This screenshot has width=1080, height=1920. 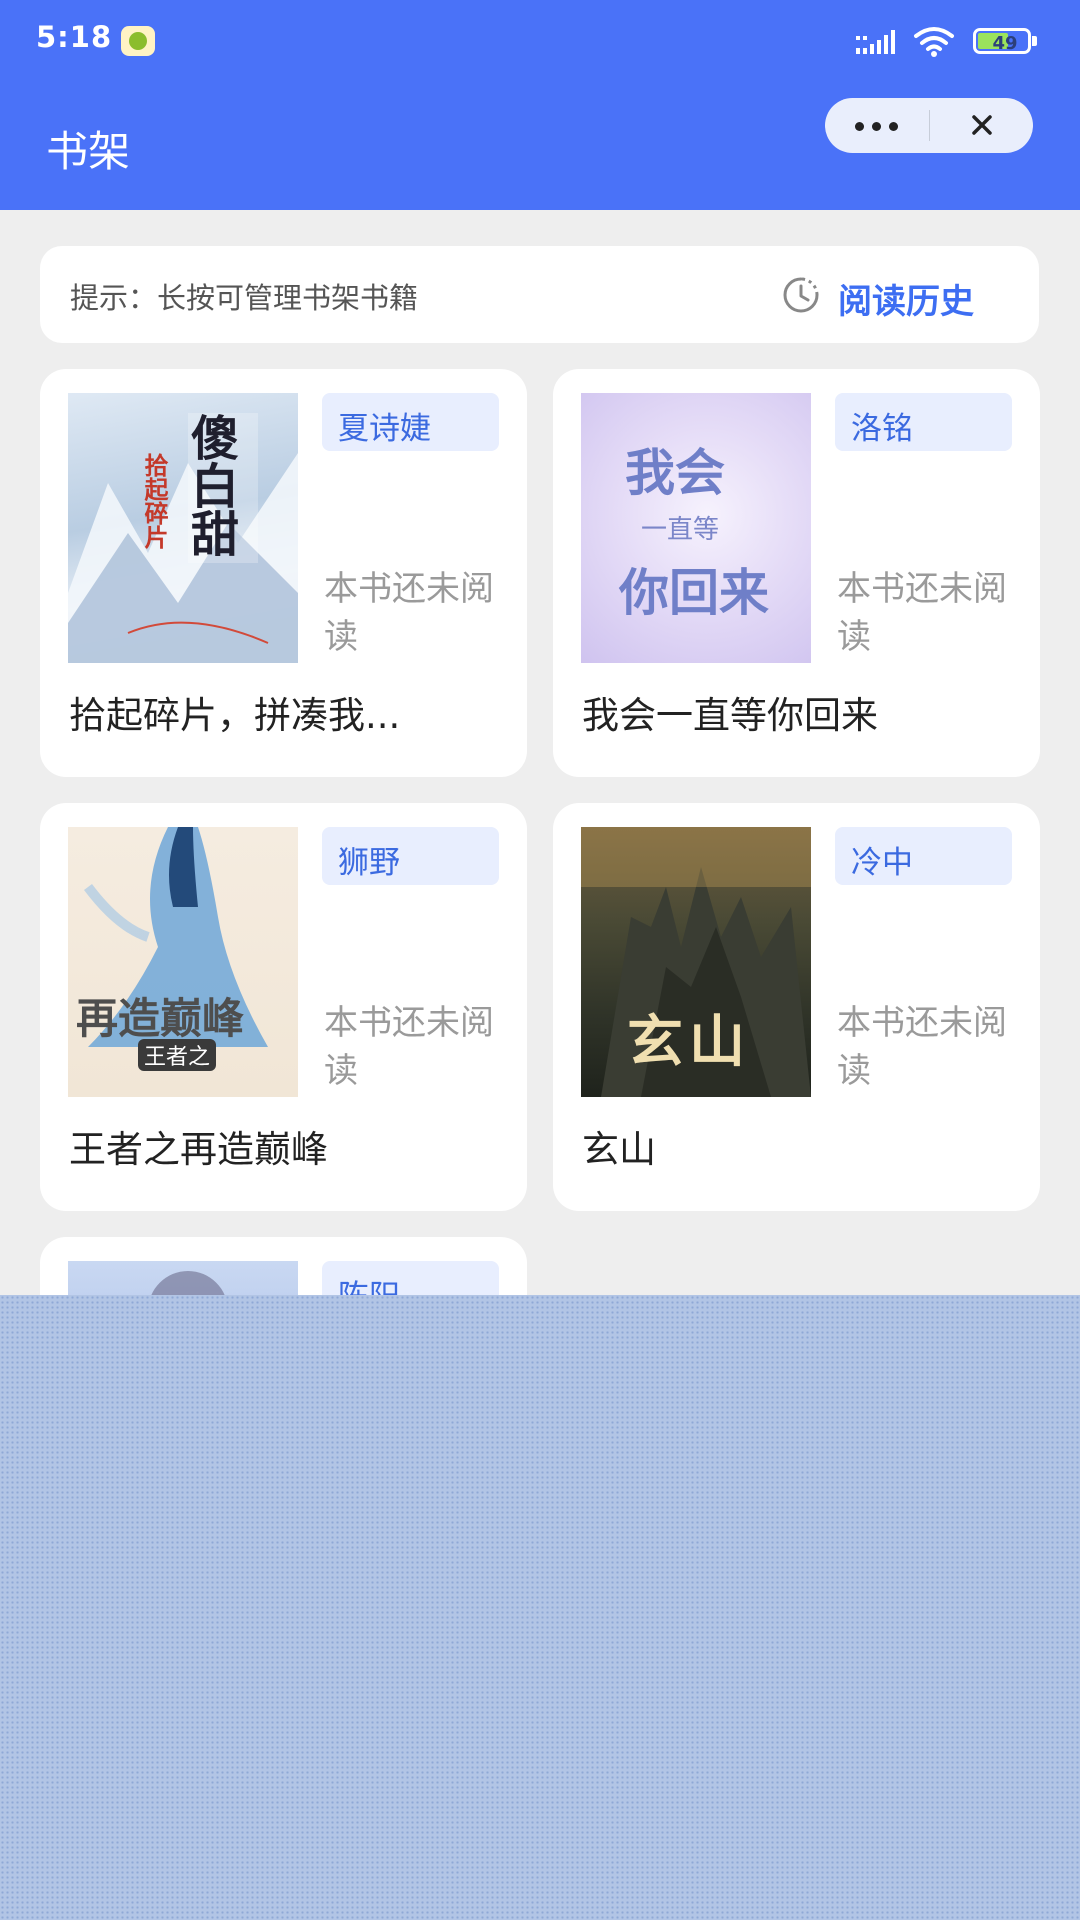 I want to click on book-cover: 我会 一直等 你回来, so click(x=696, y=528).